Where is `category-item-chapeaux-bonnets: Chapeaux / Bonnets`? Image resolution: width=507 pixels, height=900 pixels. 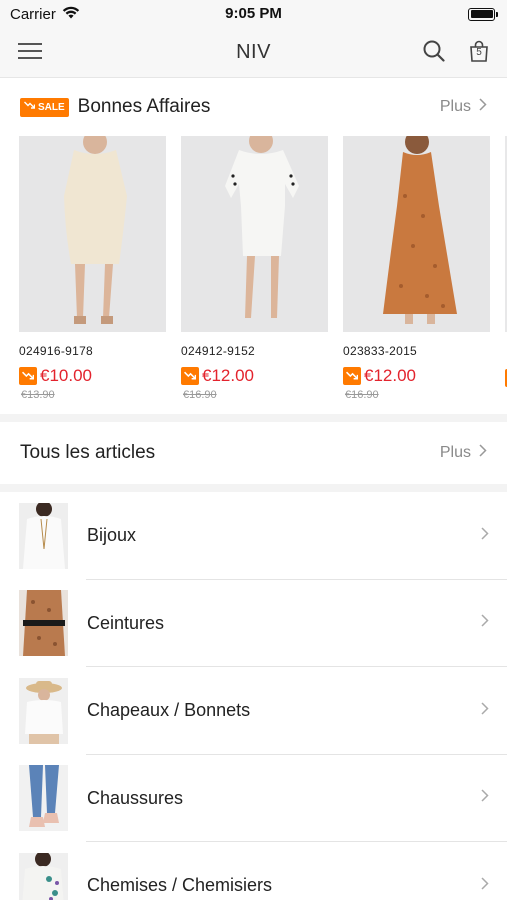 category-item-chapeaux-bonnets: Chapeaux / Bonnets is located at coordinates (253, 711).